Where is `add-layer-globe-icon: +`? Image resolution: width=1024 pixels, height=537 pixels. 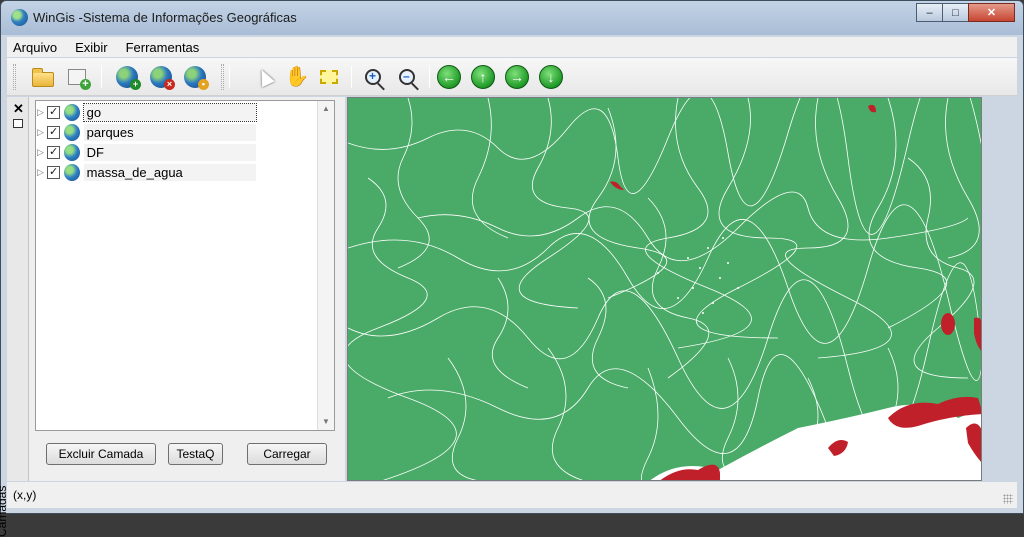 add-layer-globe-icon: + is located at coordinates (128, 78).